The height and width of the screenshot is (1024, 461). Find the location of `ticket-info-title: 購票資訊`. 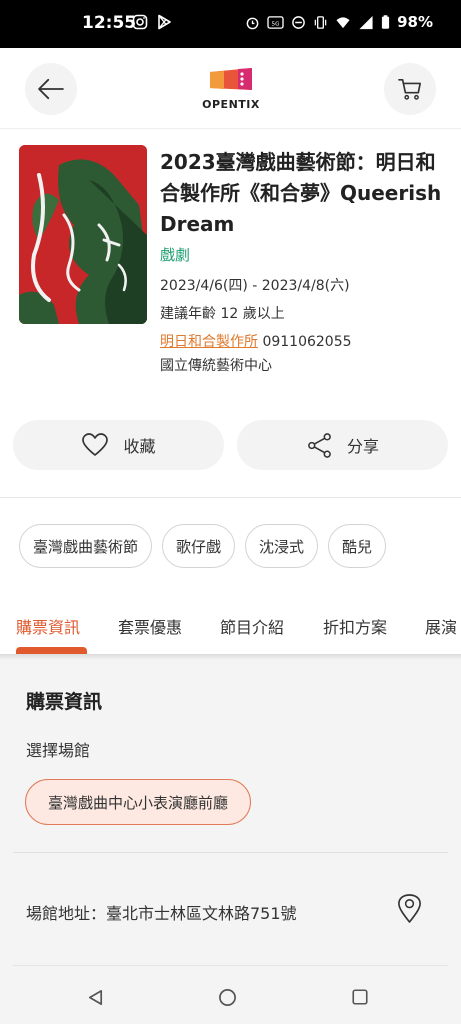

ticket-info-title: 購票資訊 is located at coordinates (64, 702).